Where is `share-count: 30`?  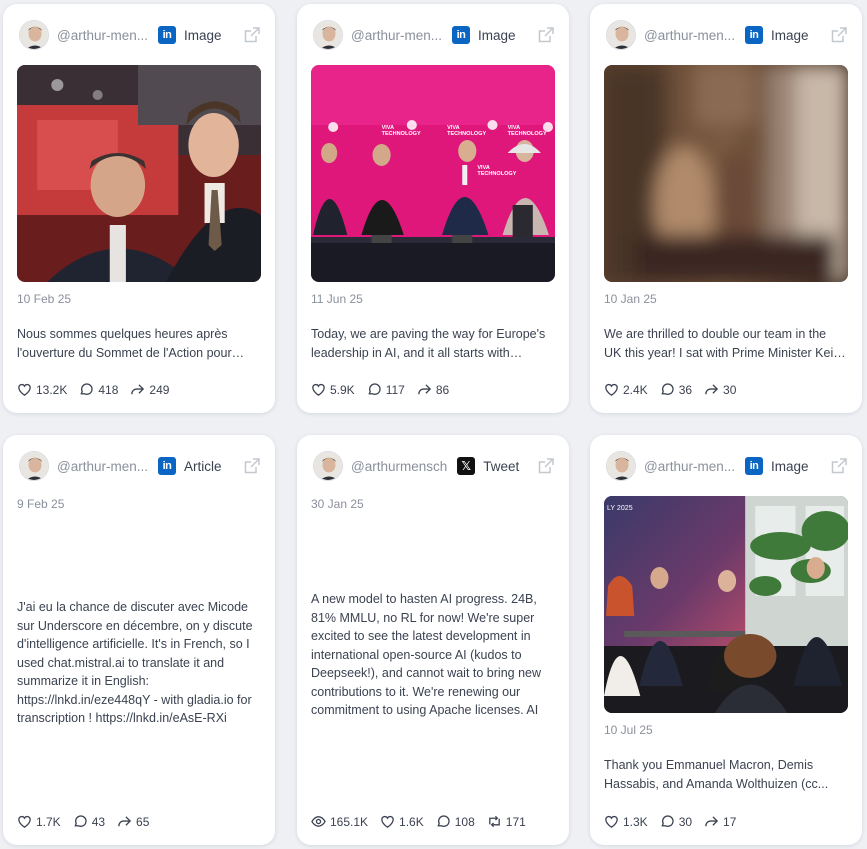 share-count: 30 is located at coordinates (730, 389).